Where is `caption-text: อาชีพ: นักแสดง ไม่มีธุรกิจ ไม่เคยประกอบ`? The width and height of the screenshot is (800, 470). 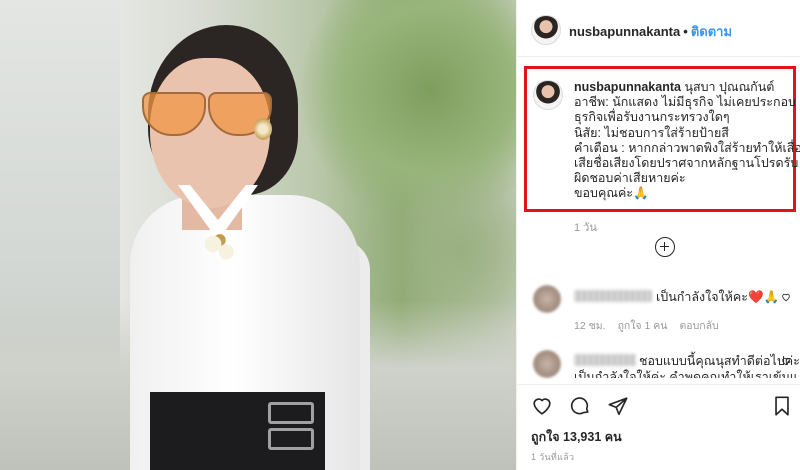 caption-text: อาชีพ: นักแสดง ไม่มีธุรกิจ ไม่เคยประกอบ is located at coordinates (685, 102).